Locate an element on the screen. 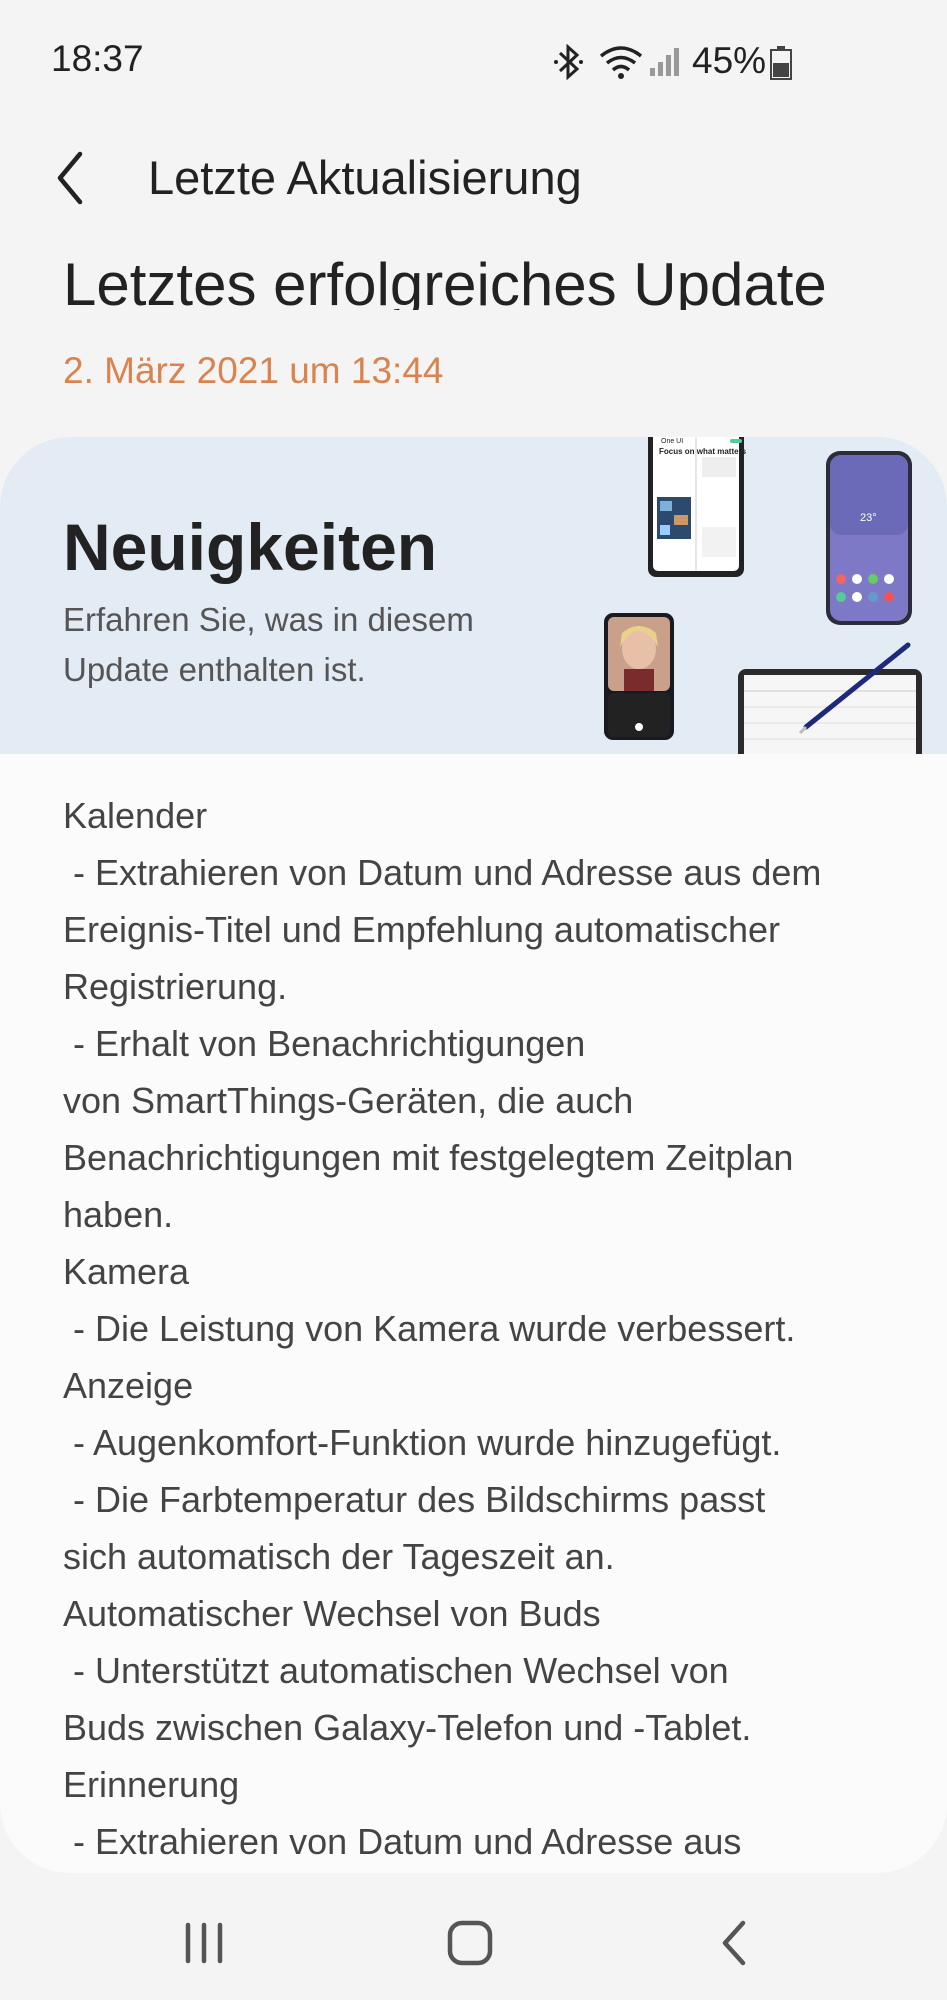  battery-percent: 45% is located at coordinates (729, 60).